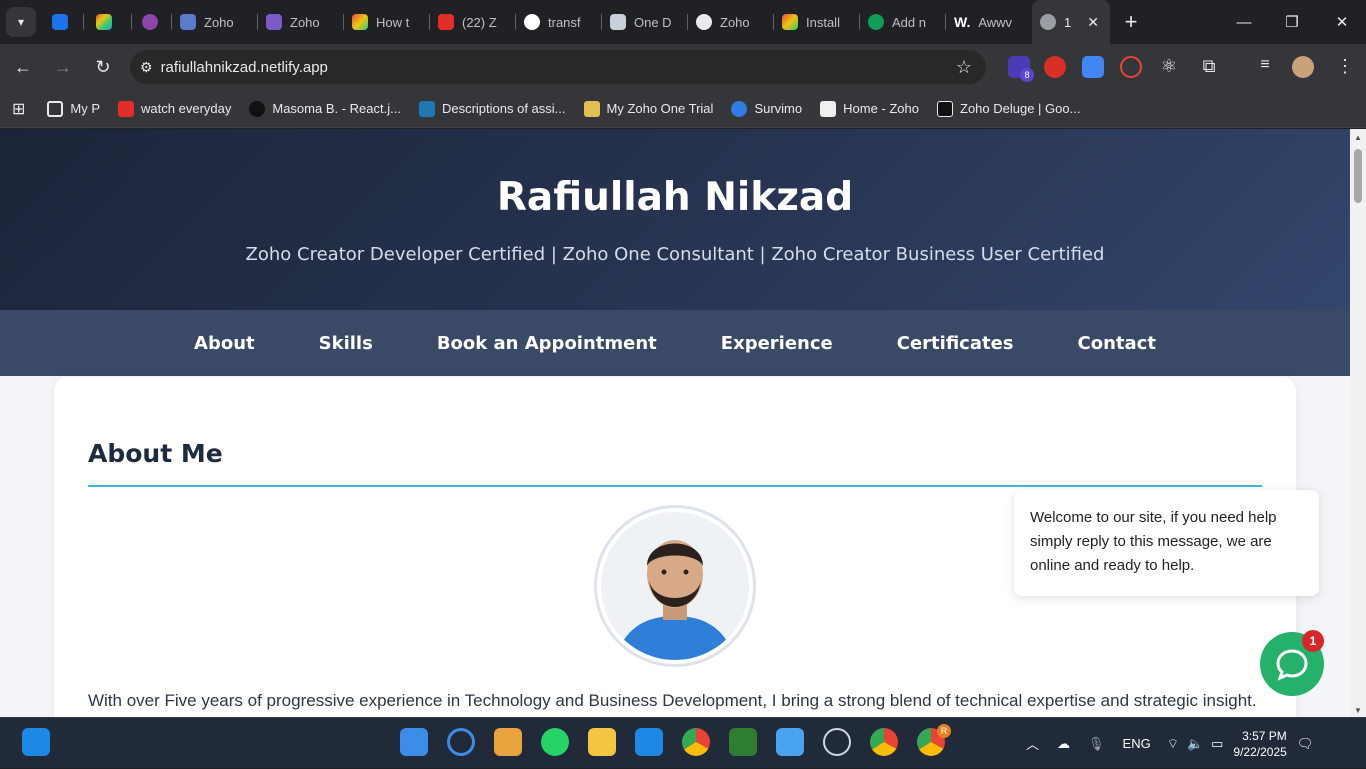  What do you see at coordinates (508, 742) in the screenshot?
I see `task-view-icon` at bounding box center [508, 742].